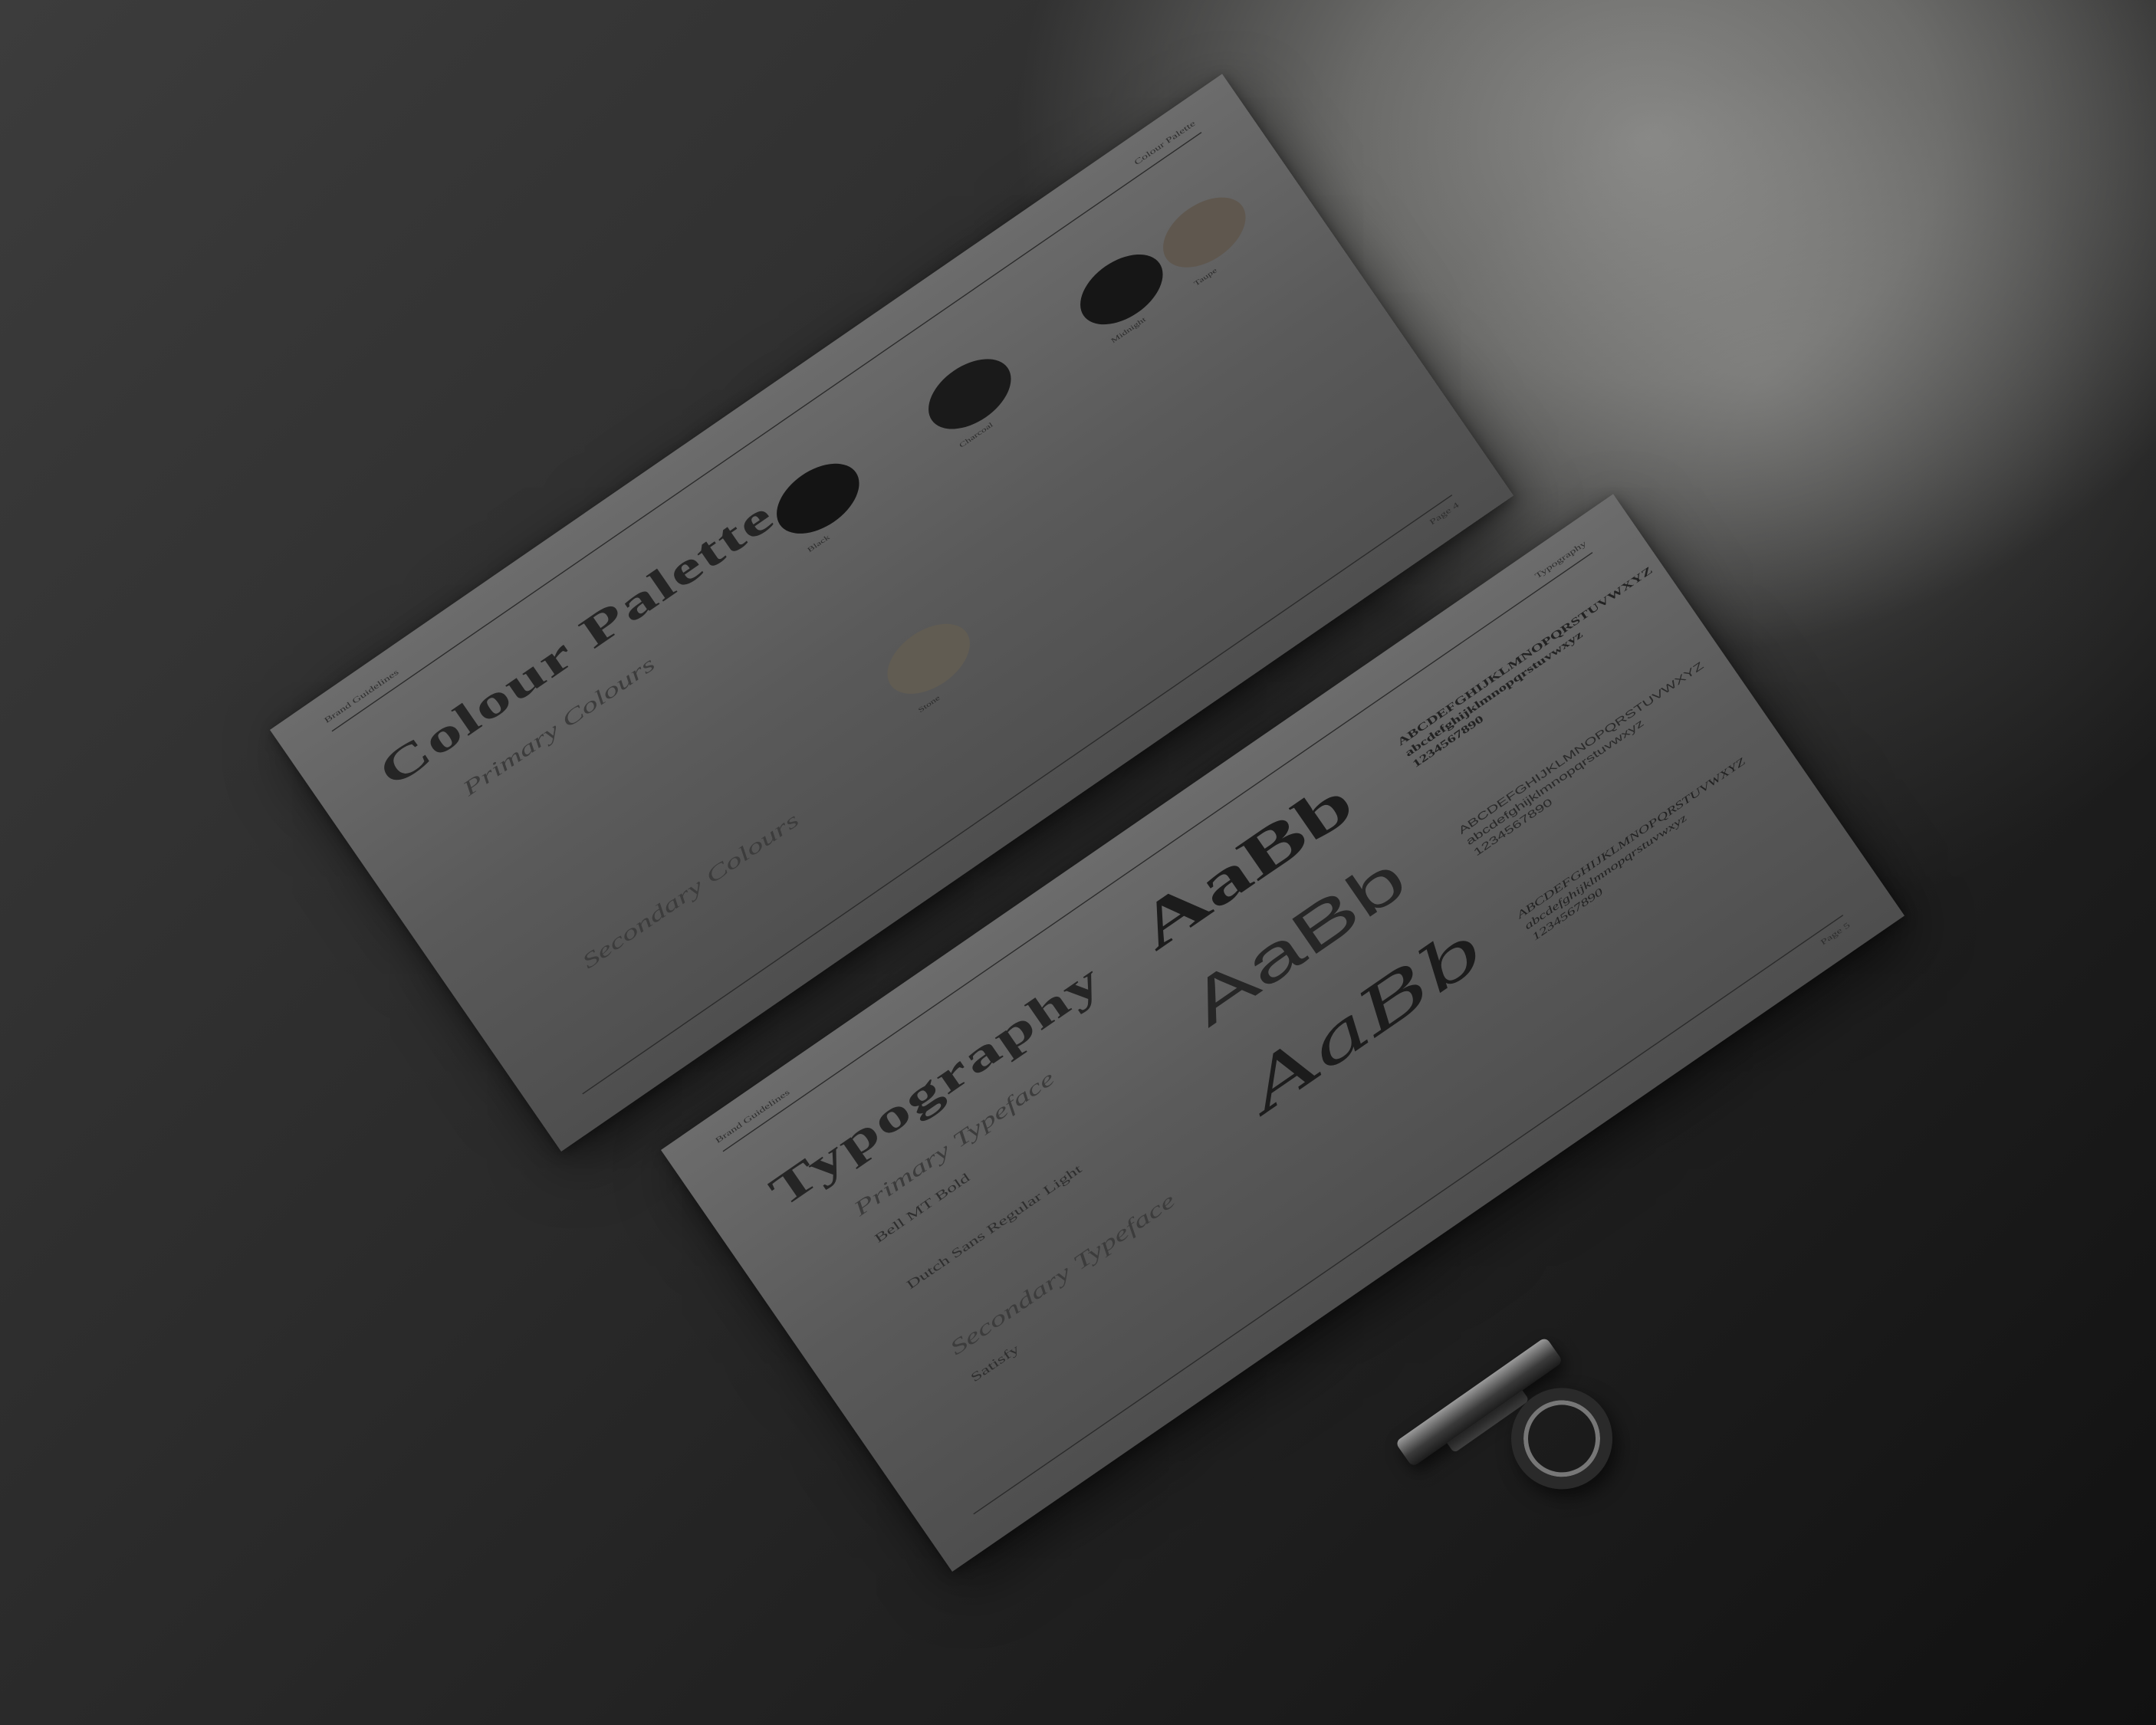 Image resolution: width=2156 pixels, height=1725 pixels. Describe the element at coordinates (576, 643) in the screenshot. I see `page-title: Colour Palette` at that location.